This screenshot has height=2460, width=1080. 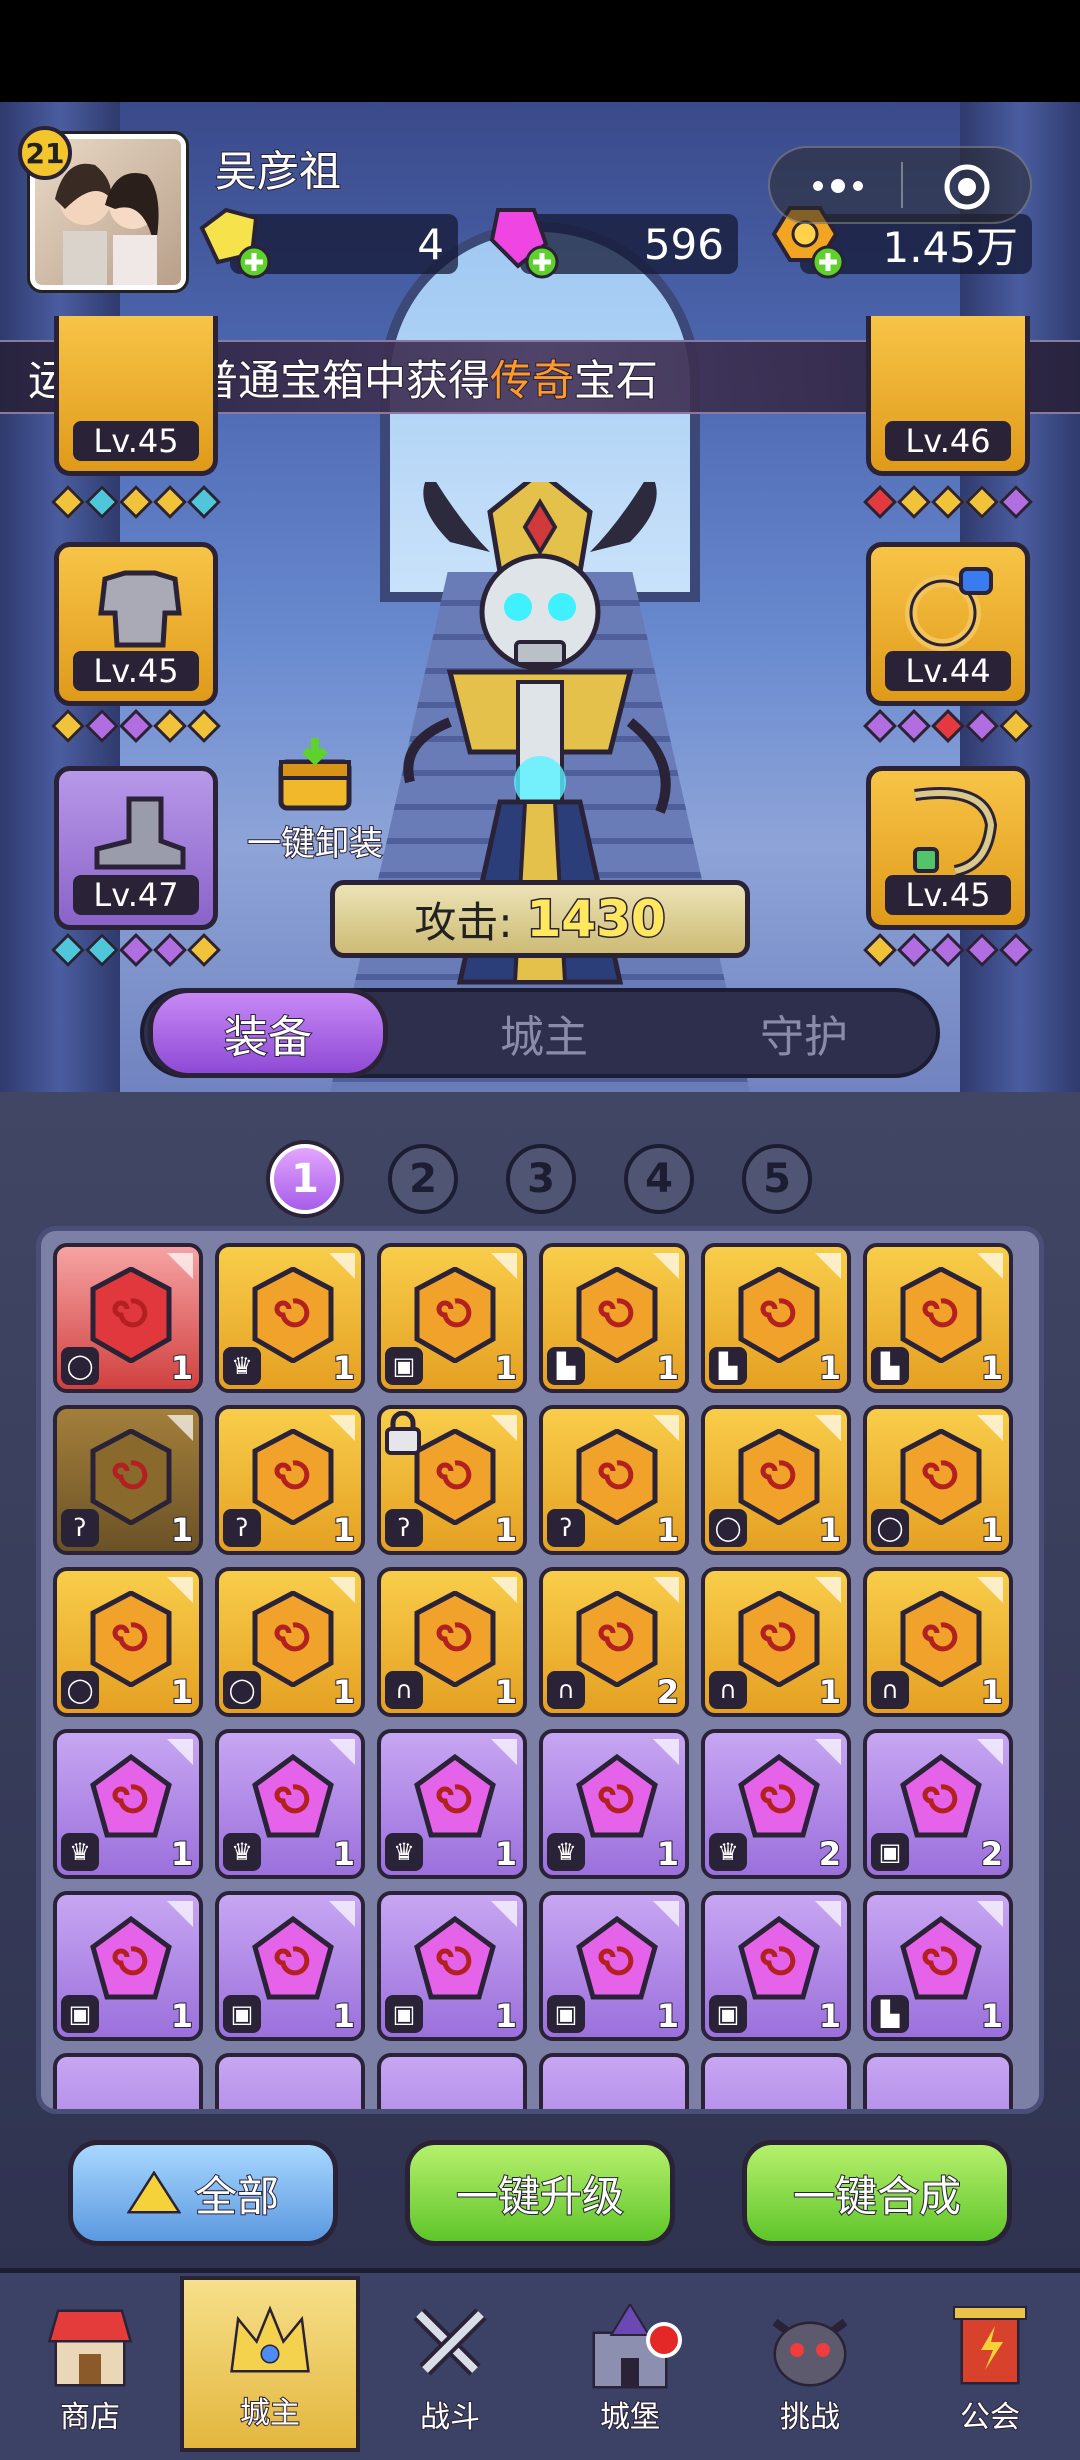 What do you see at coordinates (948, 441) in the screenshot?
I see `hook-level: Lv.46` at bounding box center [948, 441].